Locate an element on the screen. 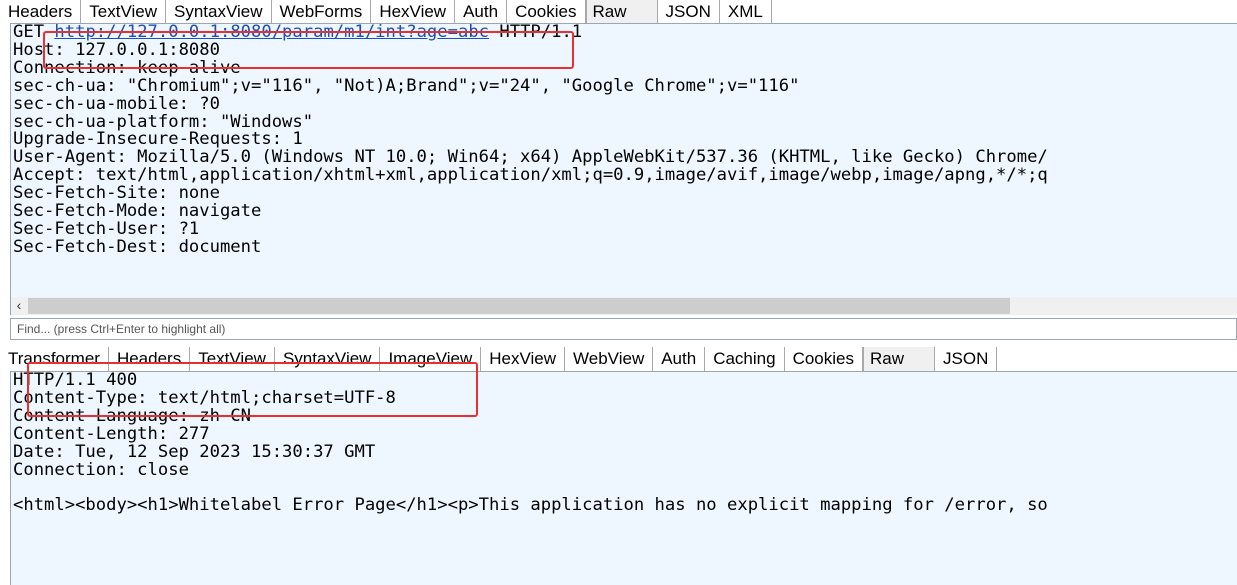 This screenshot has width=1237, height=585. request-tab-syntaxview: SyntaxView is located at coordinates (219, 12).